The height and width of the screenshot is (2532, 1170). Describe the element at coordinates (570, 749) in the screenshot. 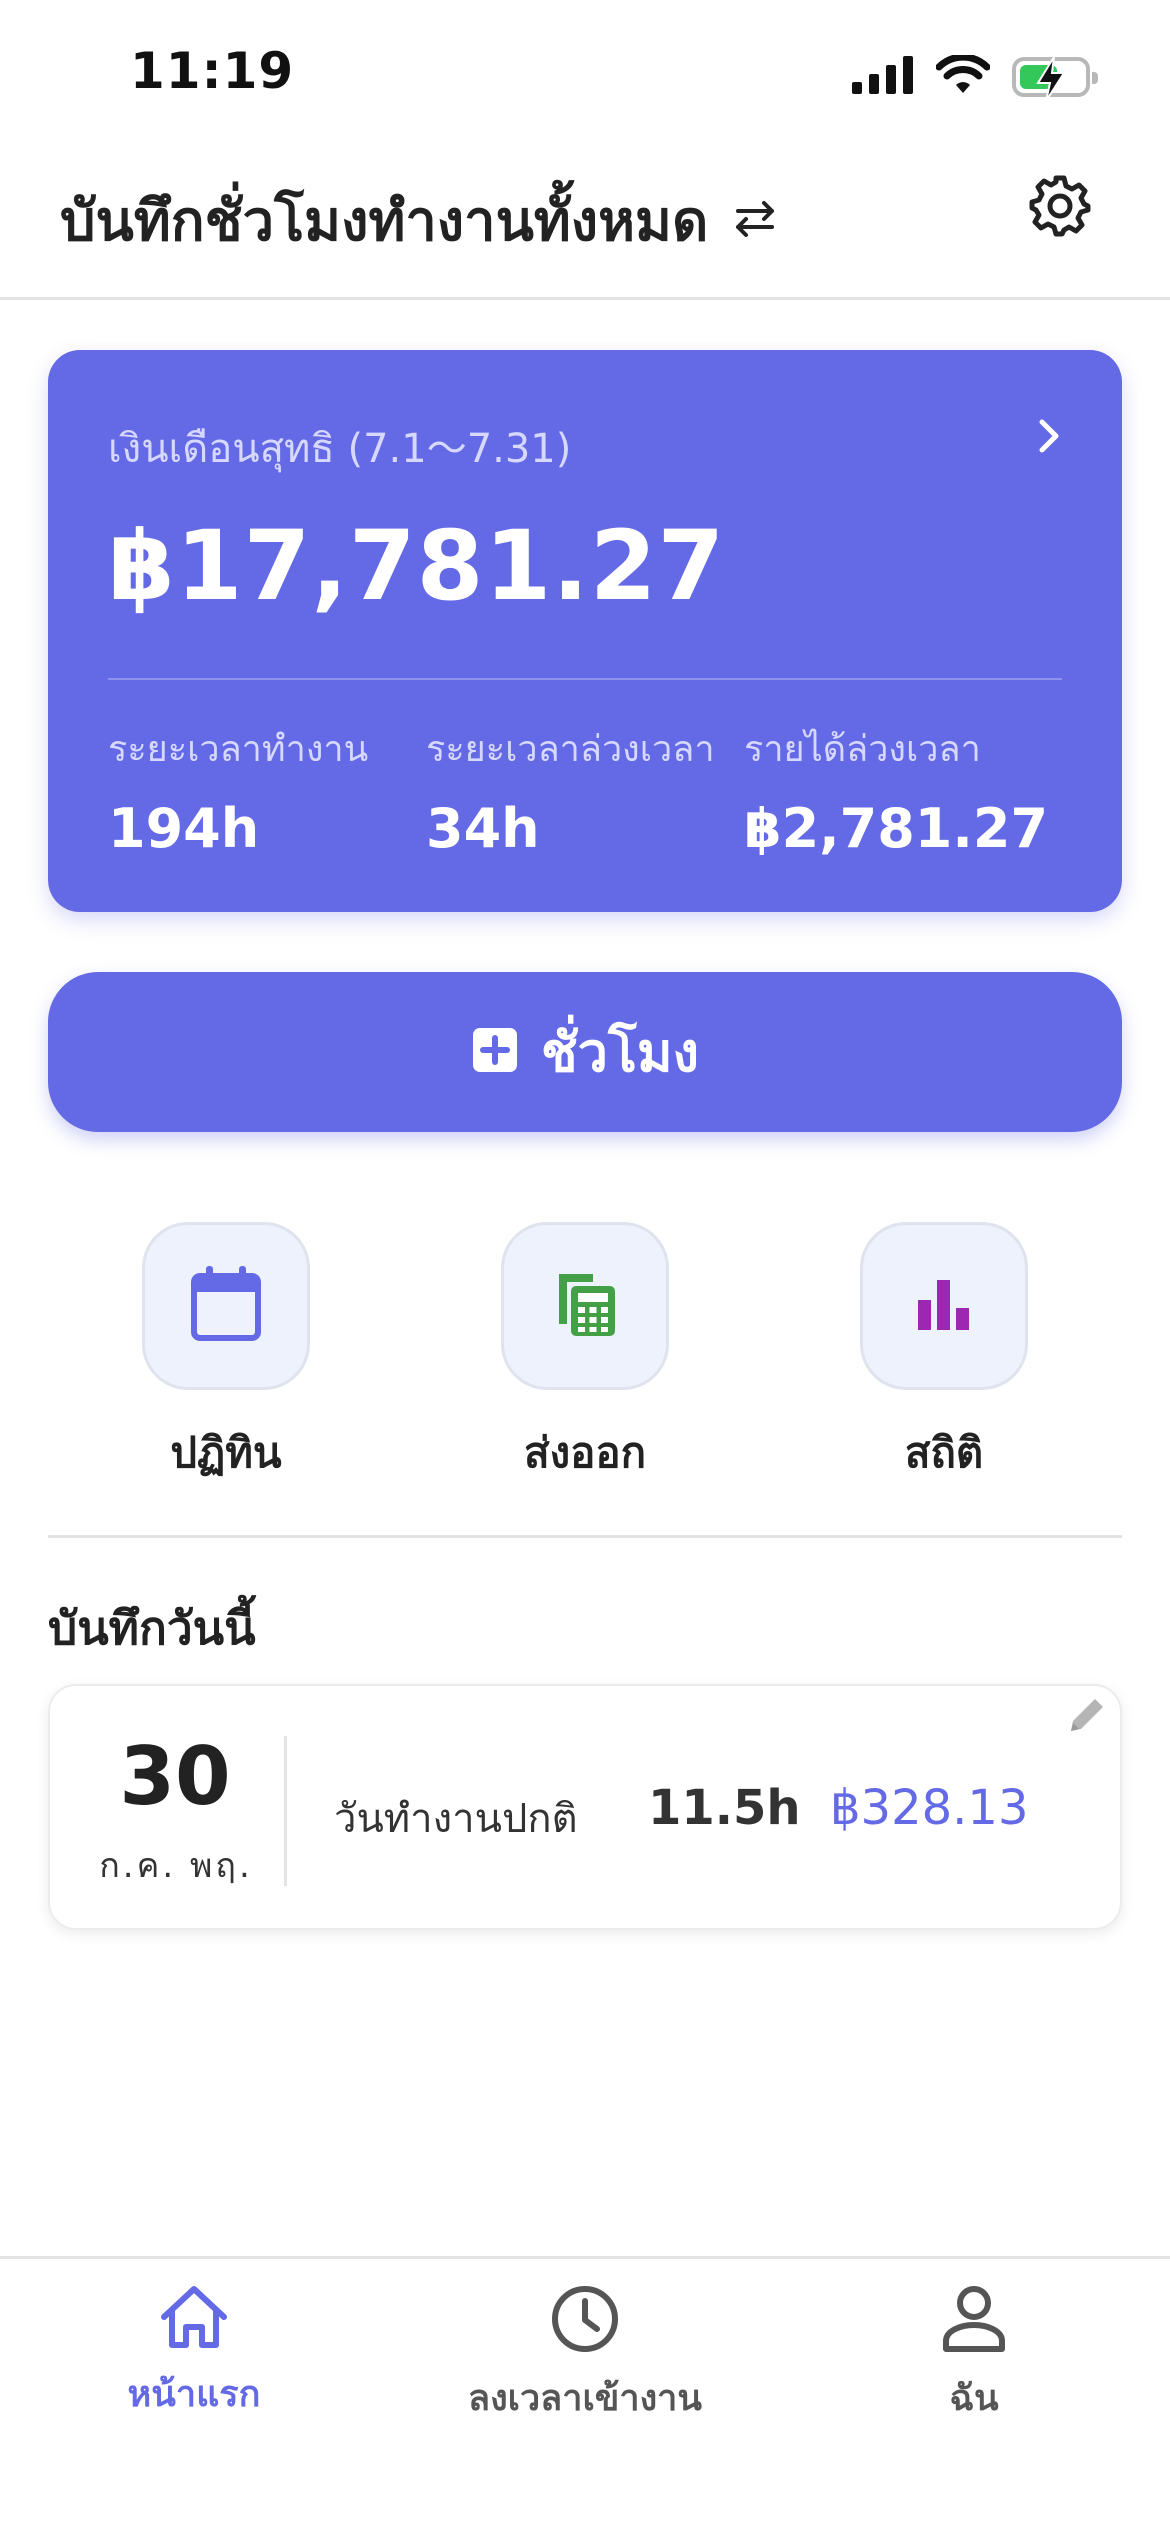

I see `stat-label: ระยะเวลาล่วงเวลา` at that location.